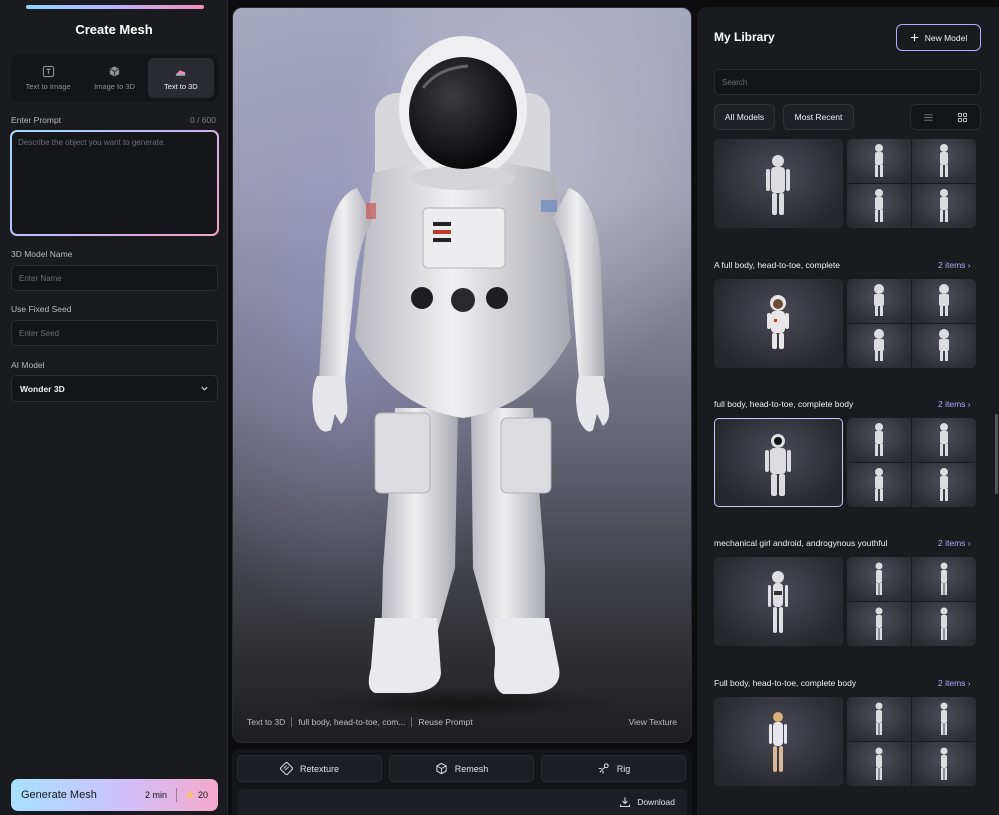 This screenshot has width=999, height=815. I want to click on grid-view-button, so click(963, 117).